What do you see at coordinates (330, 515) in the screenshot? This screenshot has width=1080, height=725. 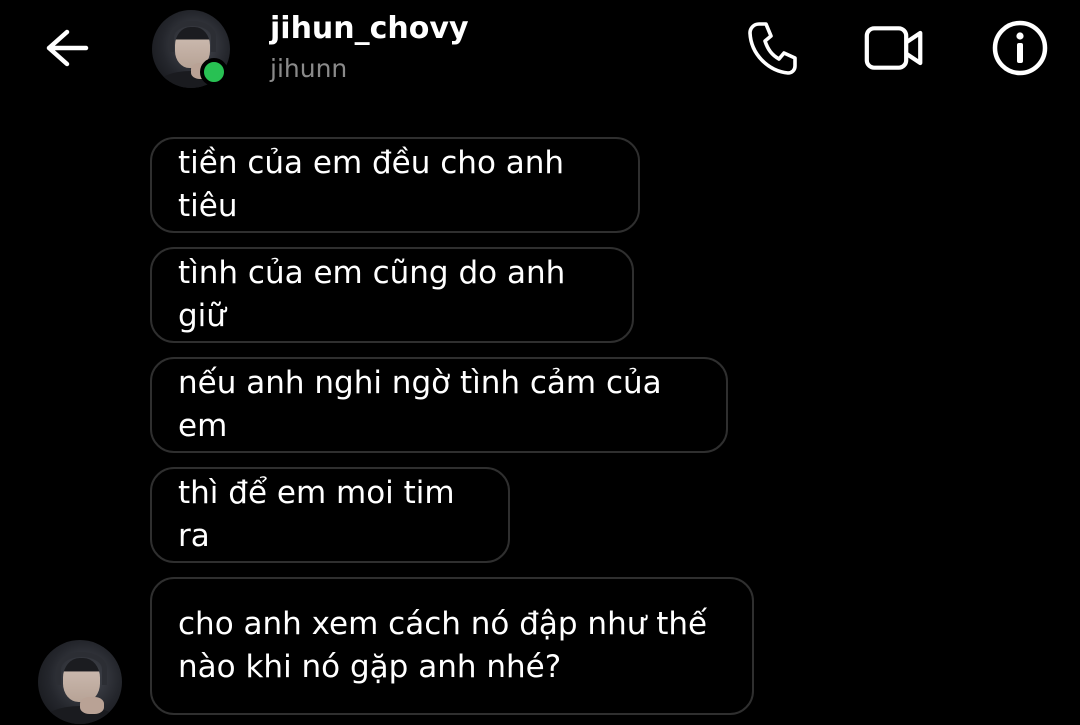 I see `message-bubble: thì để em moi tim ra` at bounding box center [330, 515].